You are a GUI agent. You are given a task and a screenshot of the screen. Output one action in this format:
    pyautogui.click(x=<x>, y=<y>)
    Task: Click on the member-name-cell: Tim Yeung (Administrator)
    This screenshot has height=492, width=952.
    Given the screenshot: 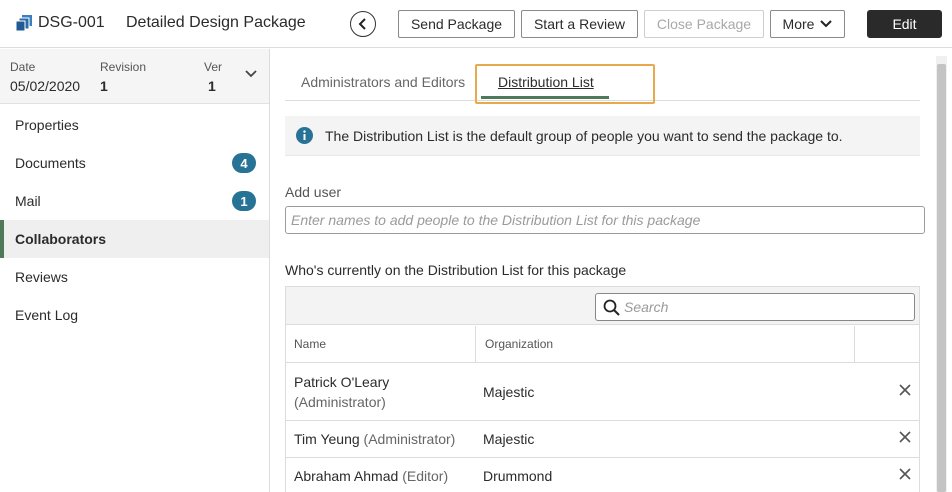 What is the action you would take?
    pyautogui.click(x=374, y=439)
    